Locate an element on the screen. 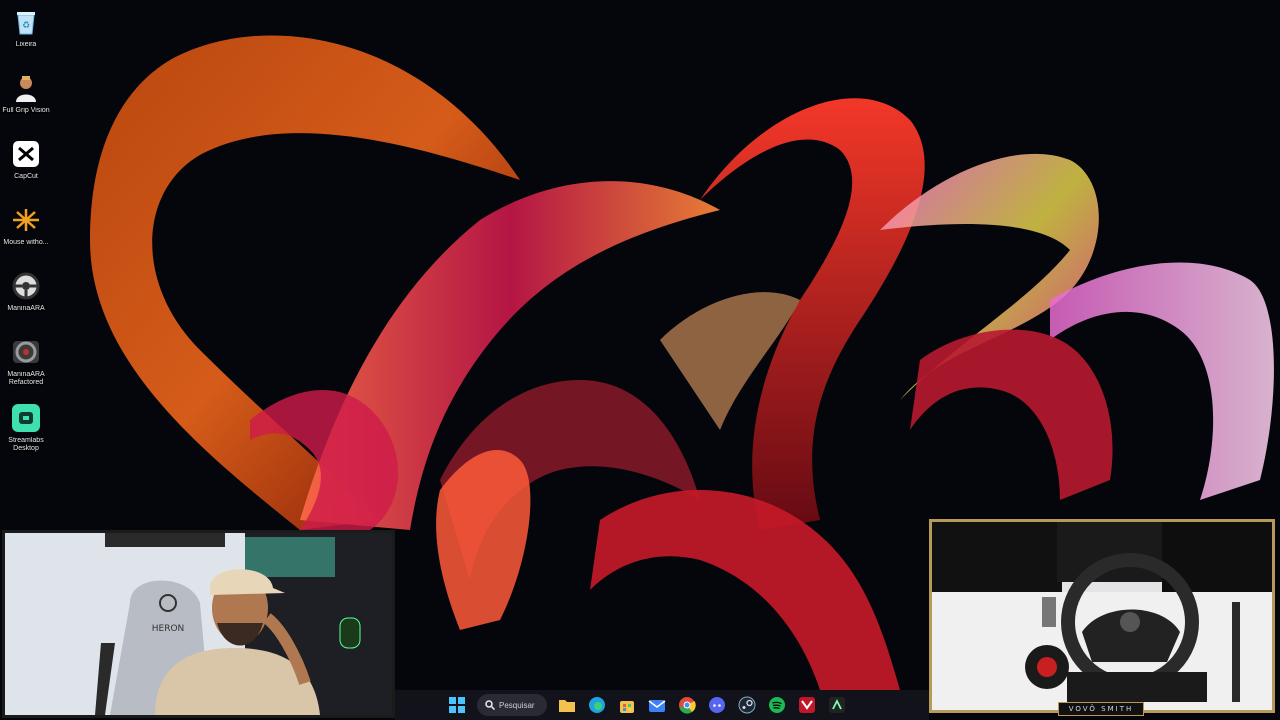 This screenshot has width=1280, height=720. streamlabs-icon is located at coordinates (26, 418).